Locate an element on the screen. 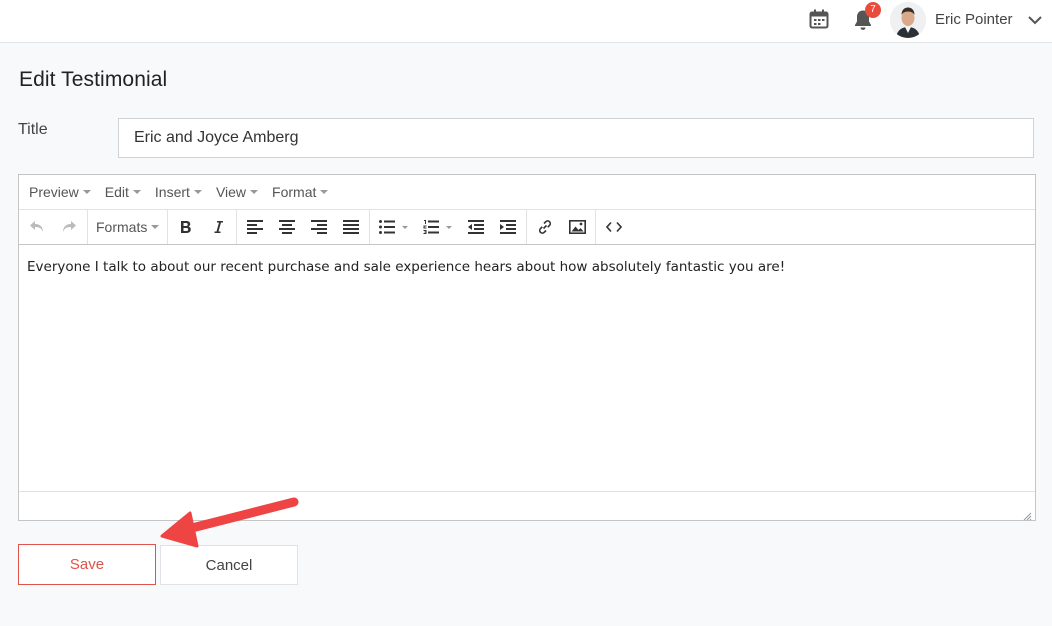  redo-icon is located at coordinates (69, 227).